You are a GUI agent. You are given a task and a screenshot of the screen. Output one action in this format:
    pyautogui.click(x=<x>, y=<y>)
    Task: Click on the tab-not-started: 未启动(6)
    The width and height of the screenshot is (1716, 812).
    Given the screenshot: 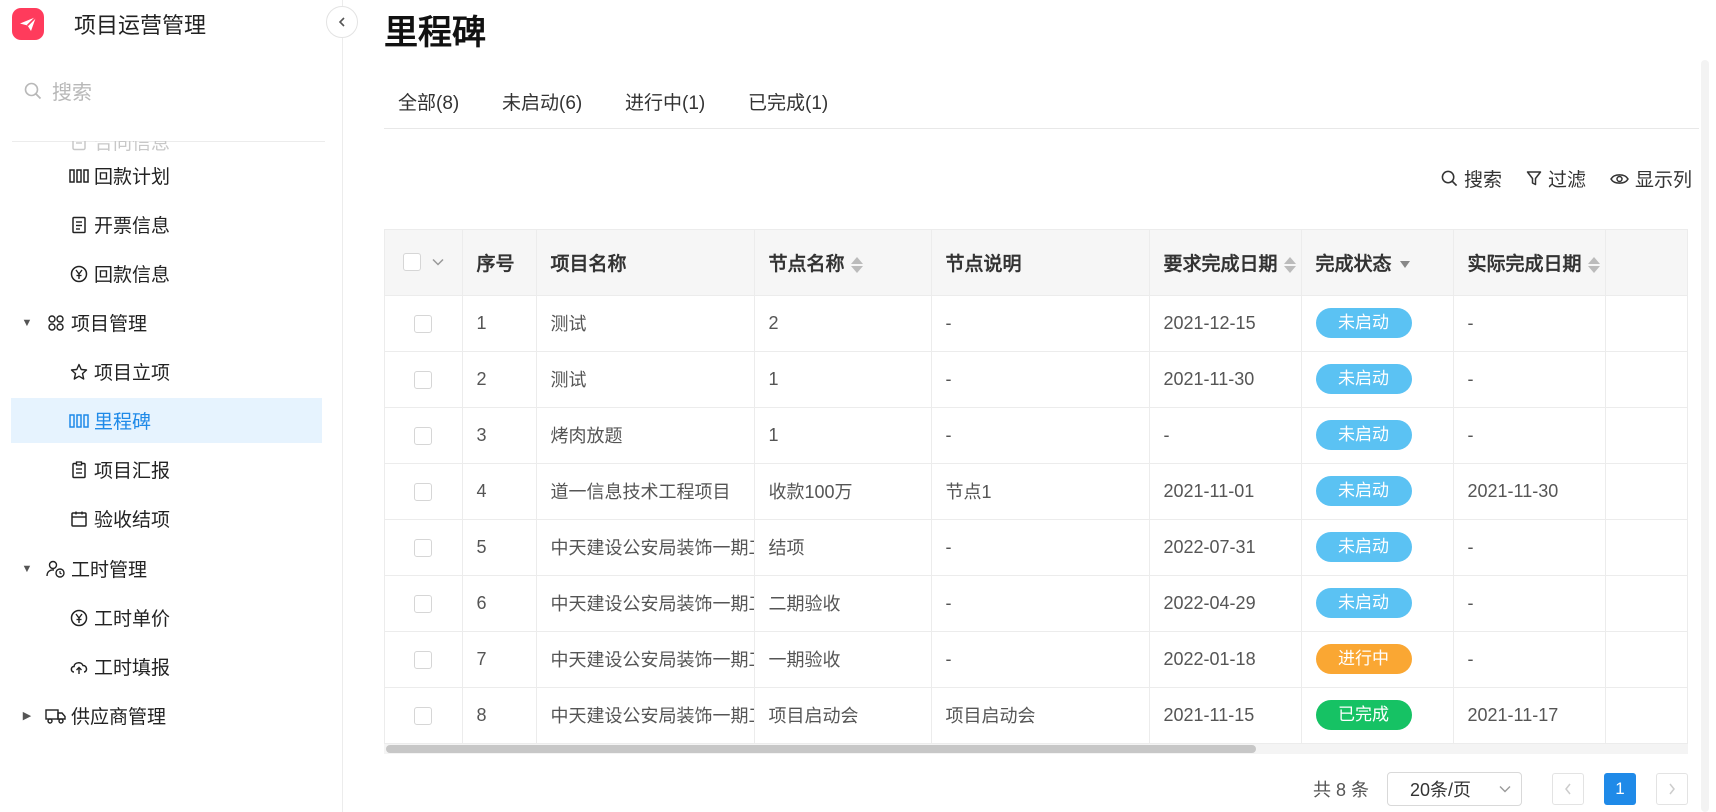 What is the action you would take?
    pyautogui.click(x=542, y=108)
    